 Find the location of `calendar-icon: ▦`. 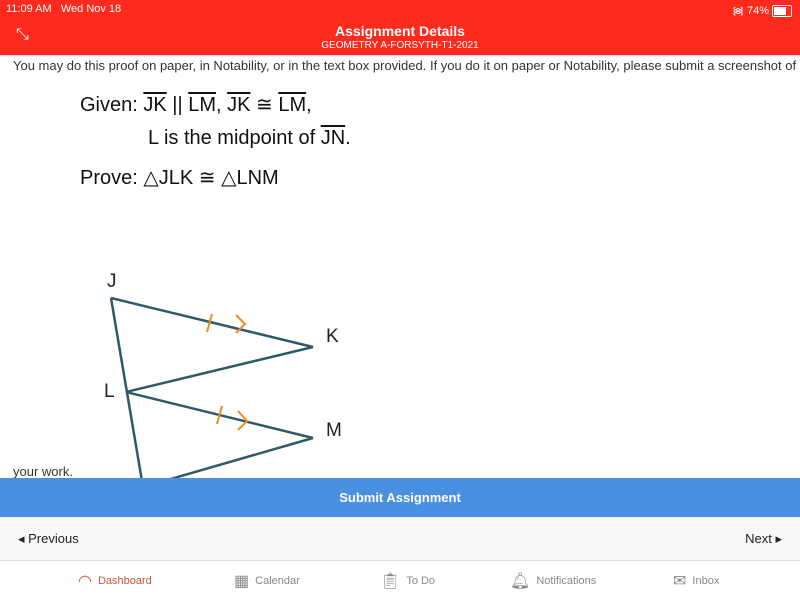

calendar-icon: ▦ is located at coordinates (242, 581).